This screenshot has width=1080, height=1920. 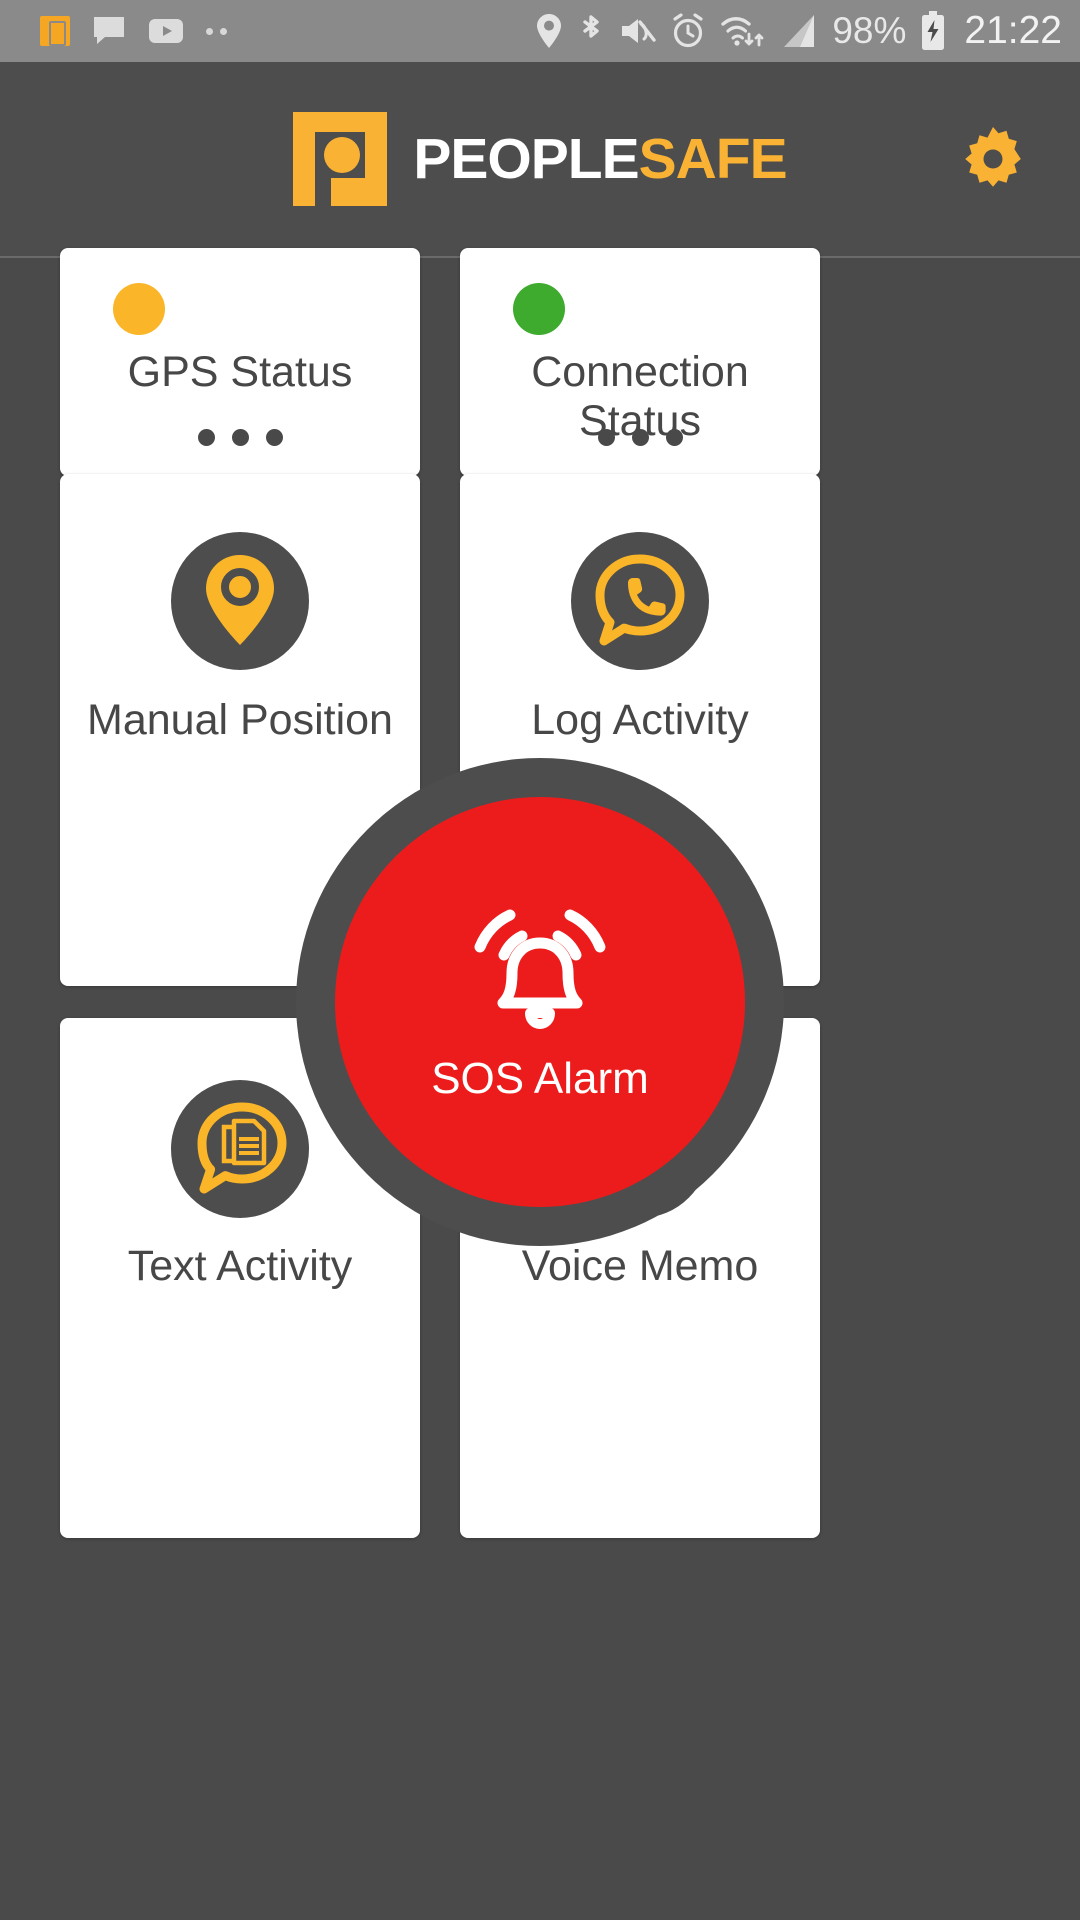 What do you see at coordinates (688, 31) in the screenshot?
I see `alarm-icon` at bounding box center [688, 31].